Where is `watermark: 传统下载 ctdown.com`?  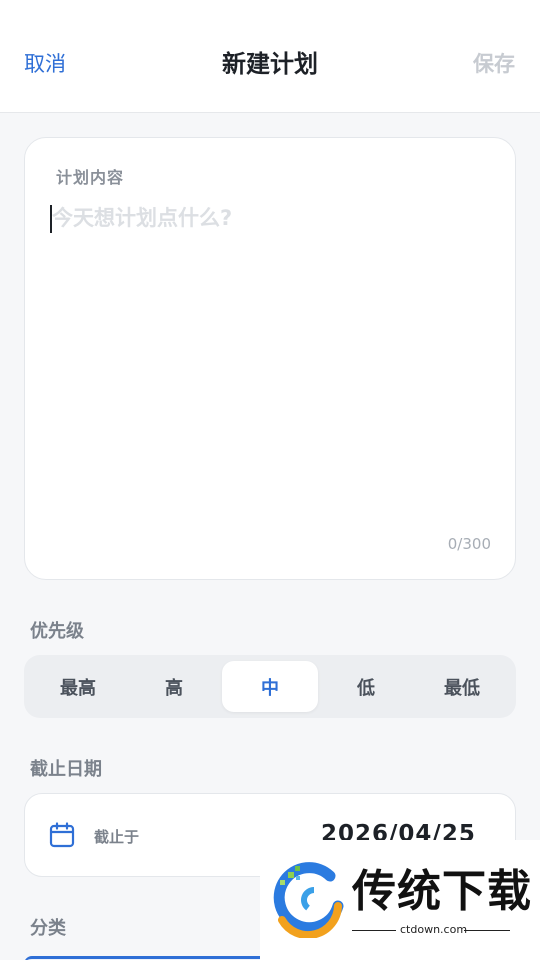 watermark: 传统下载 ctdown.com is located at coordinates (400, 900).